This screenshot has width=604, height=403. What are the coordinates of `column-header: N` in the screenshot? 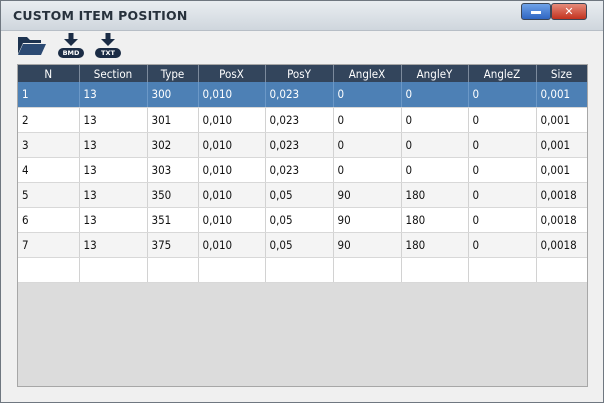 It's located at (49, 73).